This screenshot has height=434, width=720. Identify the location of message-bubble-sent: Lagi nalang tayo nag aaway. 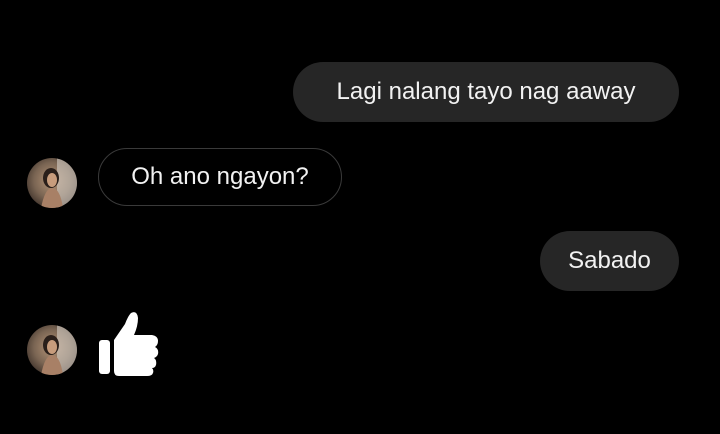
(486, 92).